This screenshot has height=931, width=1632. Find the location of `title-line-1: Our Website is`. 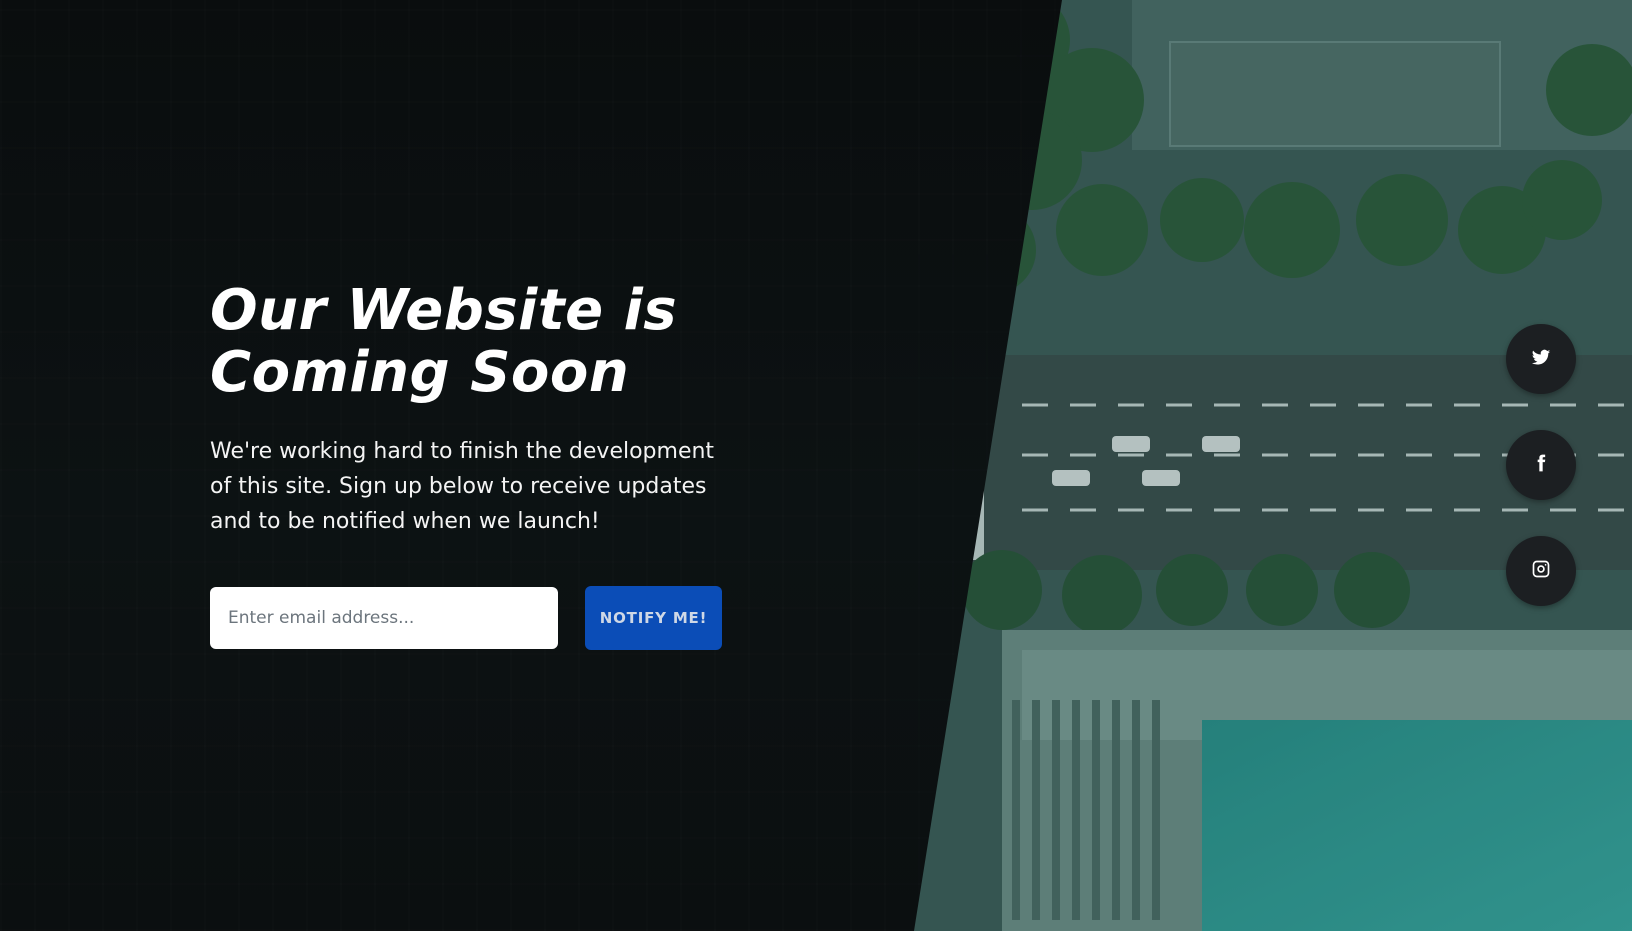

title-line-1: Our Website is is located at coordinates (444, 310).